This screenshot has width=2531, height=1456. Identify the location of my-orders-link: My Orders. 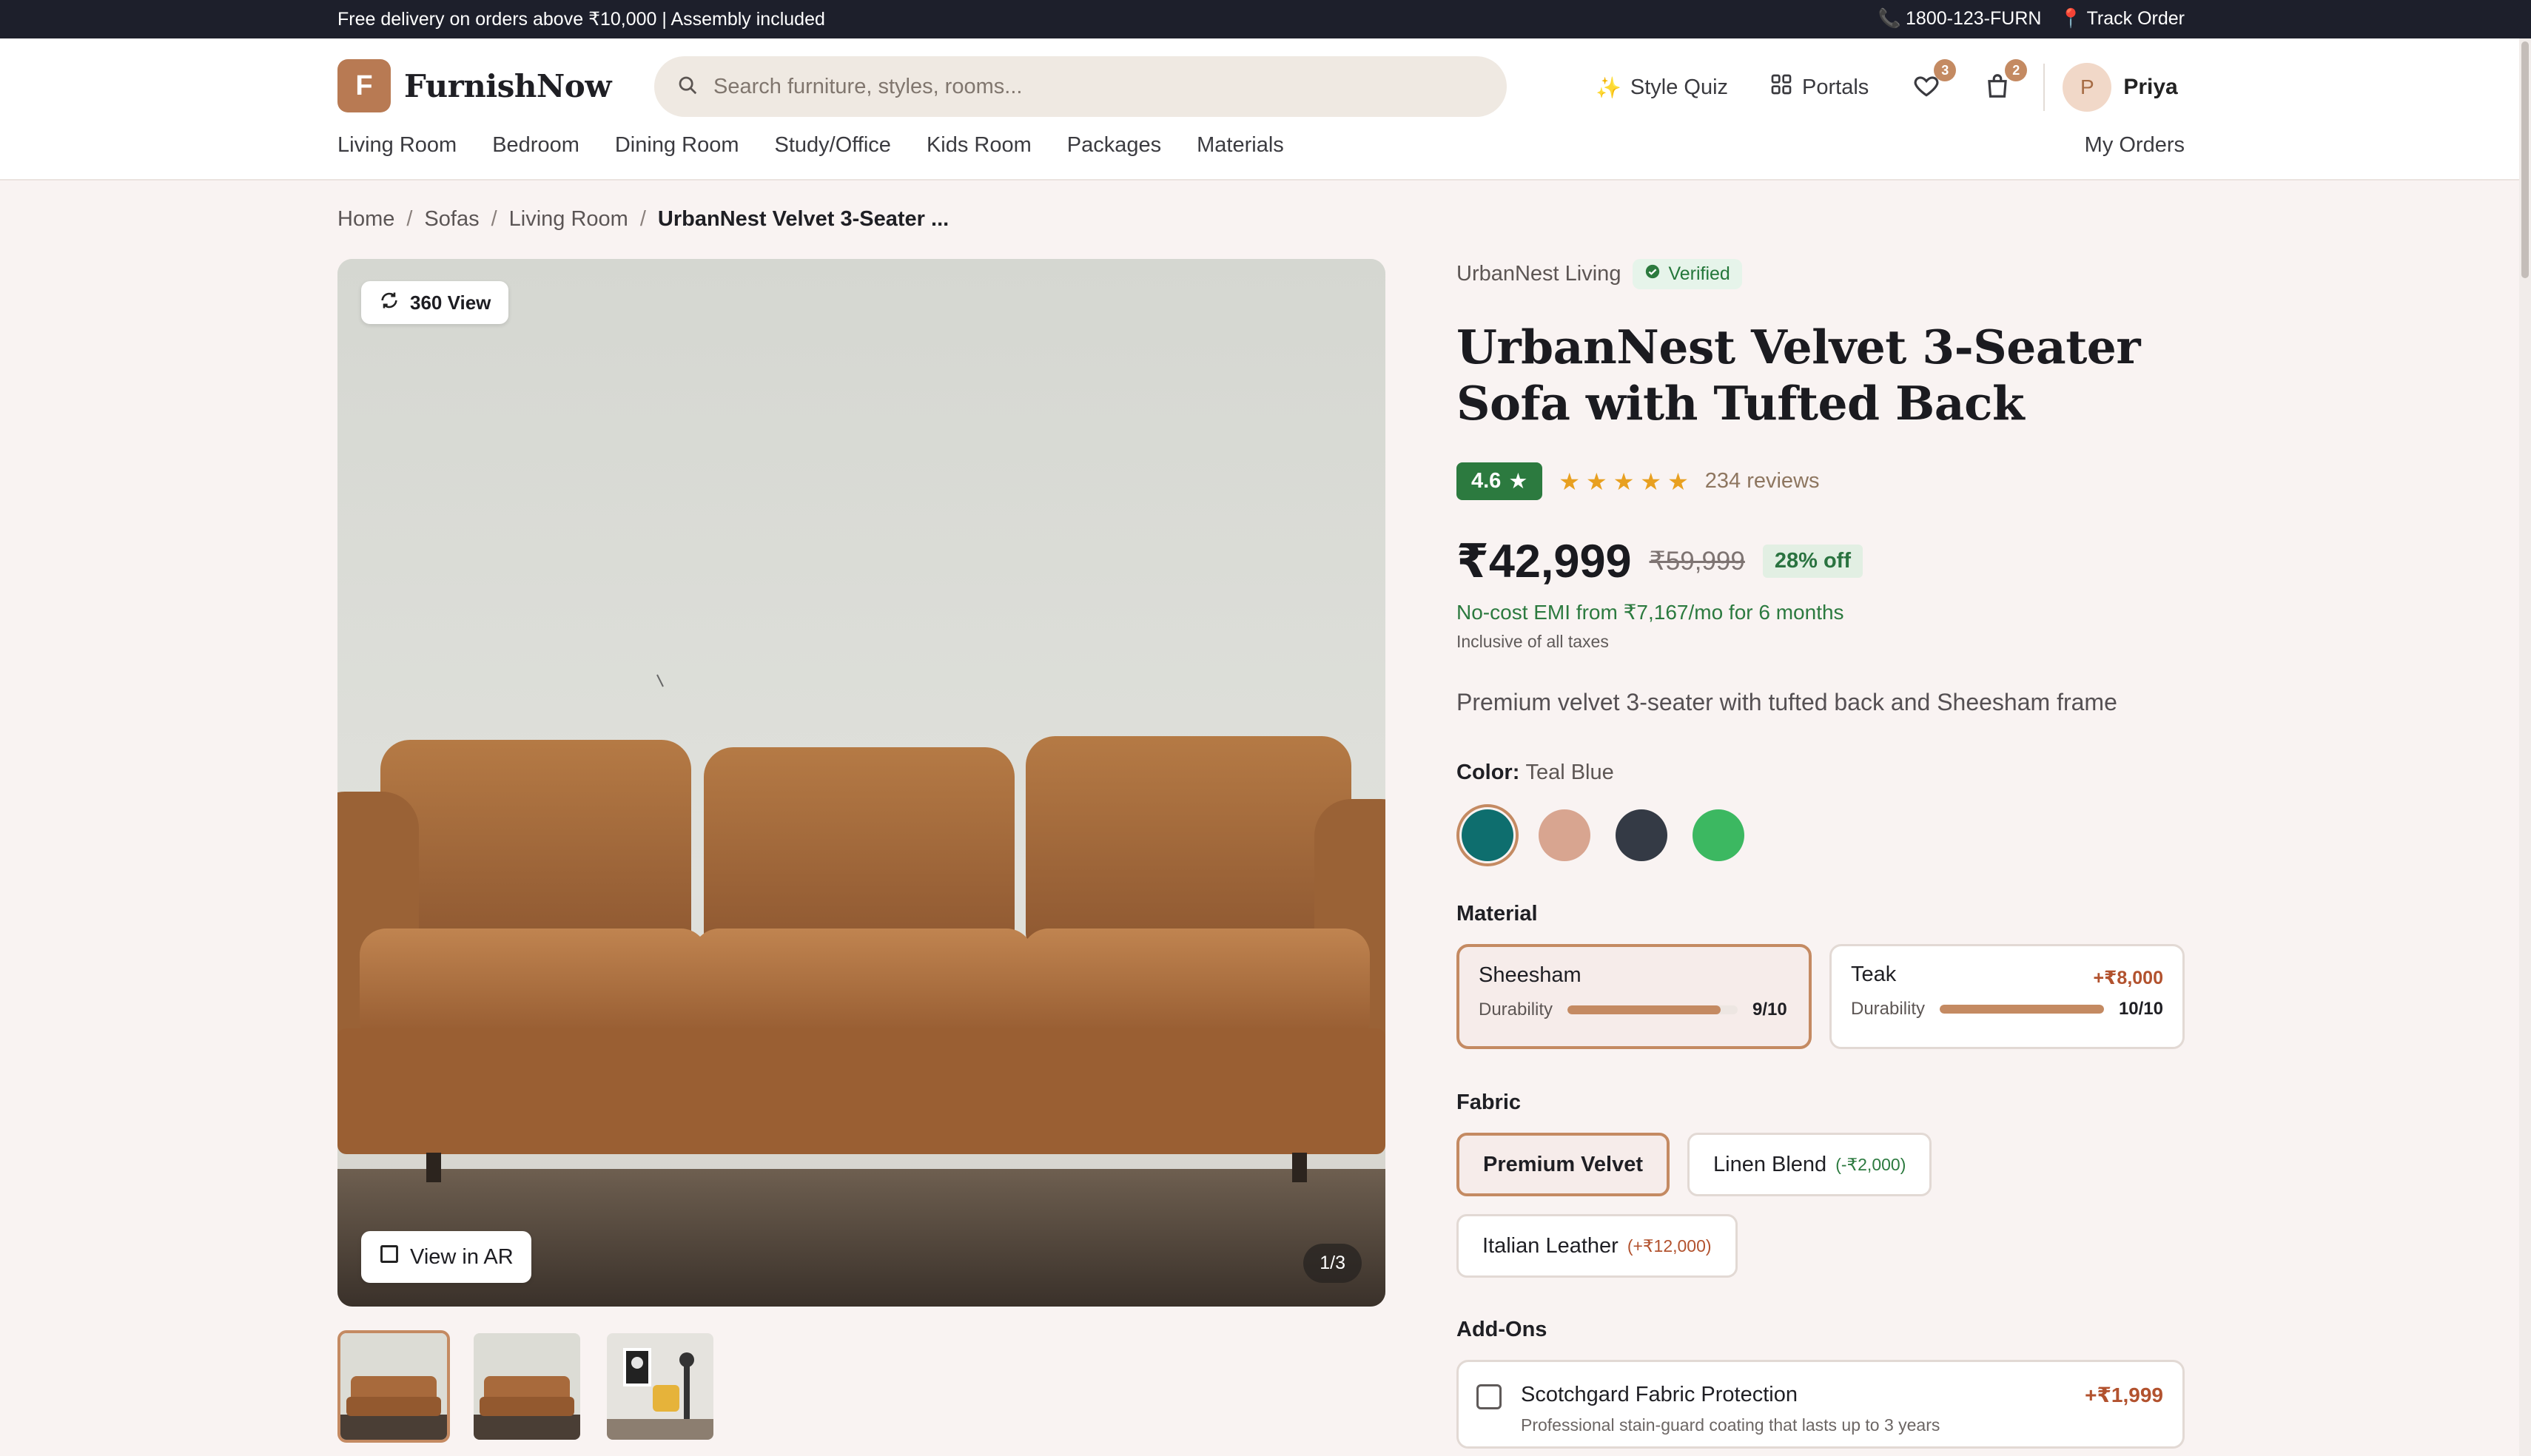
(2135, 146).